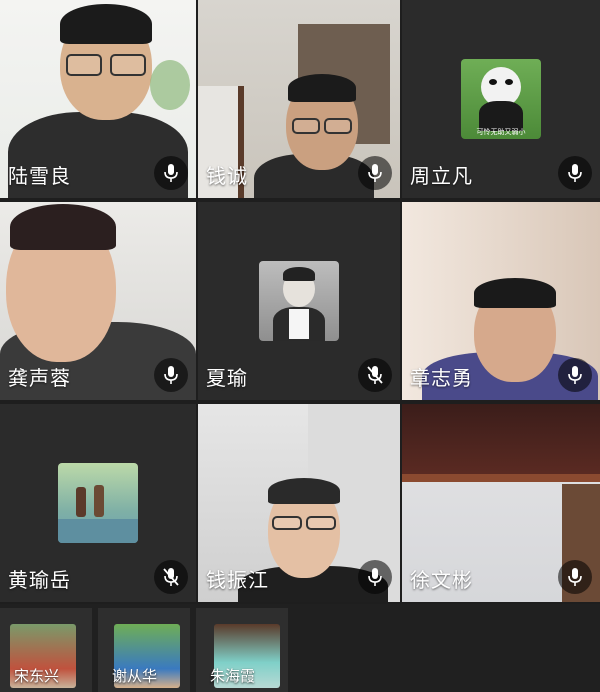 This screenshot has width=600, height=692. Describe the element at coordinates (299, 99) in the screenshot. I see `participant-tile: 钱诚` at that location.